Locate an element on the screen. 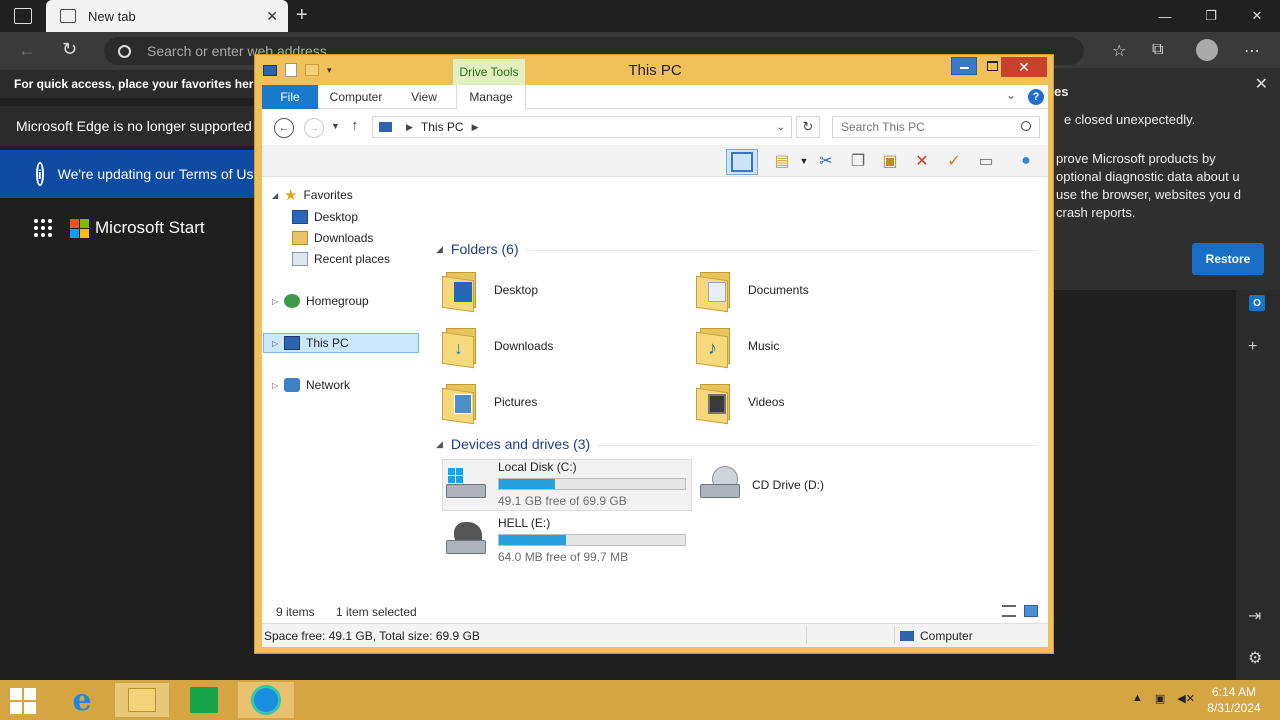 Image resolution: width=1280 pixels, height=720 pixels. status-divider is located at coordinates (894, 635).